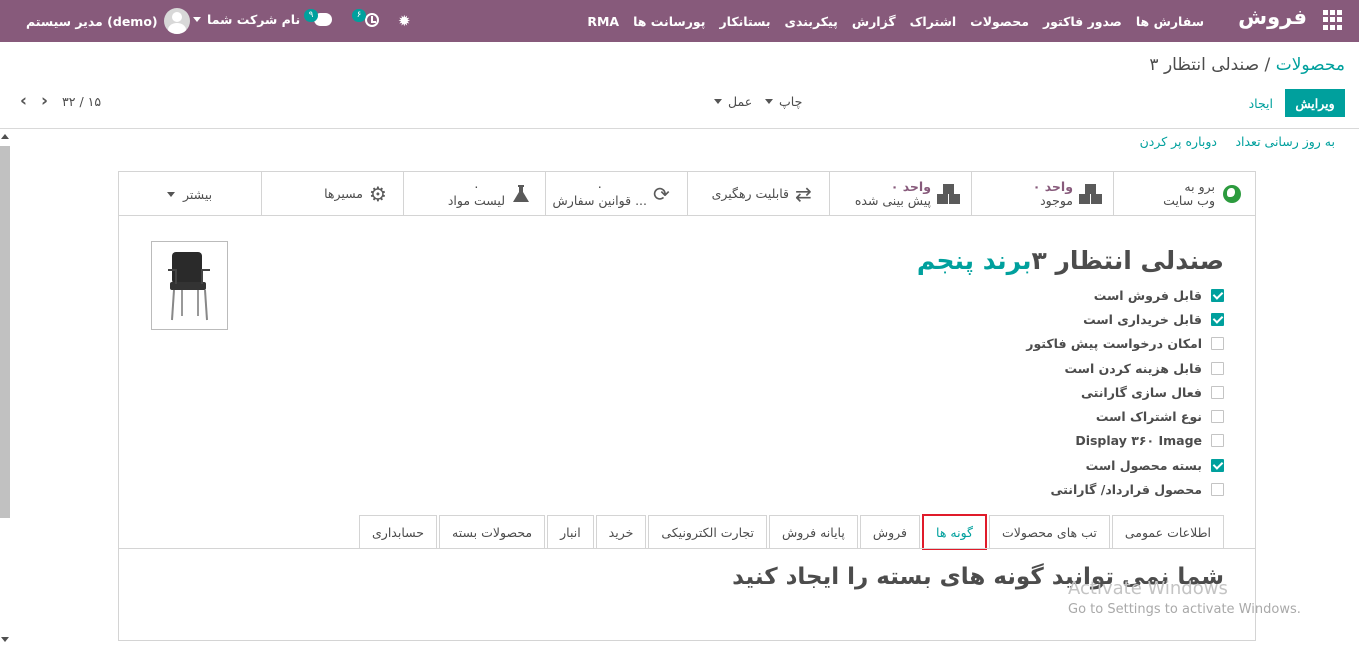 Image resolution: width=1359 pixels, height=645 pixels. I want to click on checkbox-contract-warranty, so click(1217, 489).